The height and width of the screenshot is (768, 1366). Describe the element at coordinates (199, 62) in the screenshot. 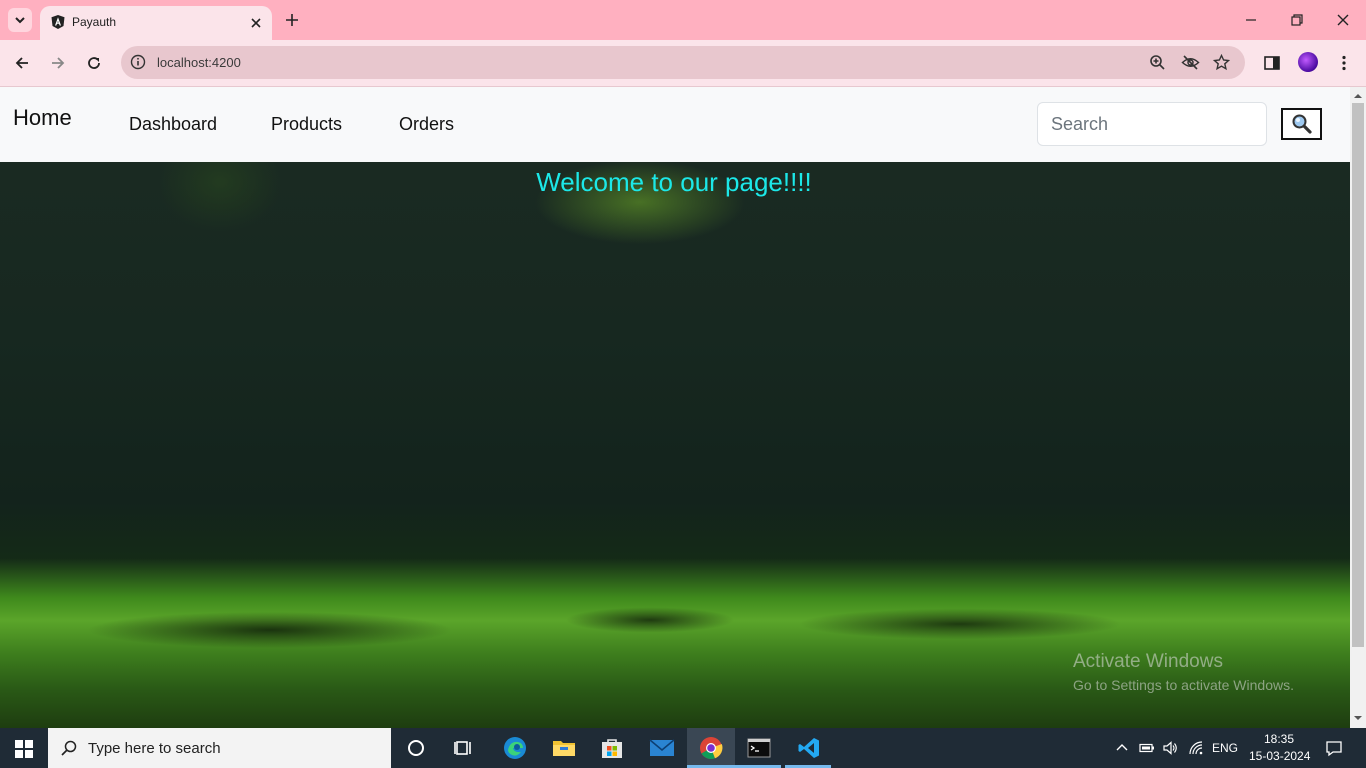

I see `url-text: localhost:4200` at that location.